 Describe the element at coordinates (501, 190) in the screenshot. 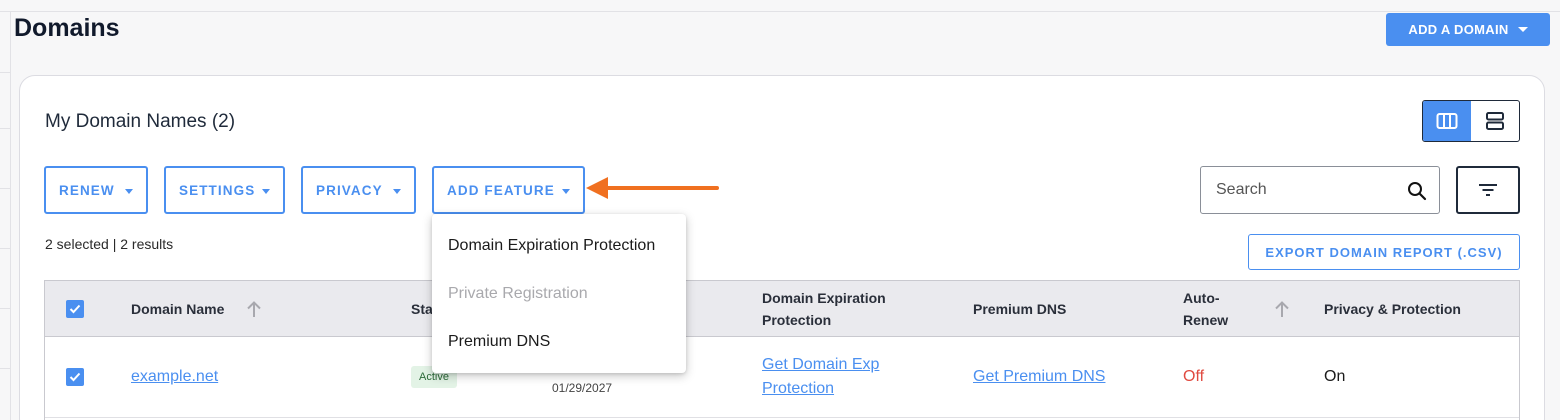

I see `add-feature-label: ADD FEATURE` at that location.